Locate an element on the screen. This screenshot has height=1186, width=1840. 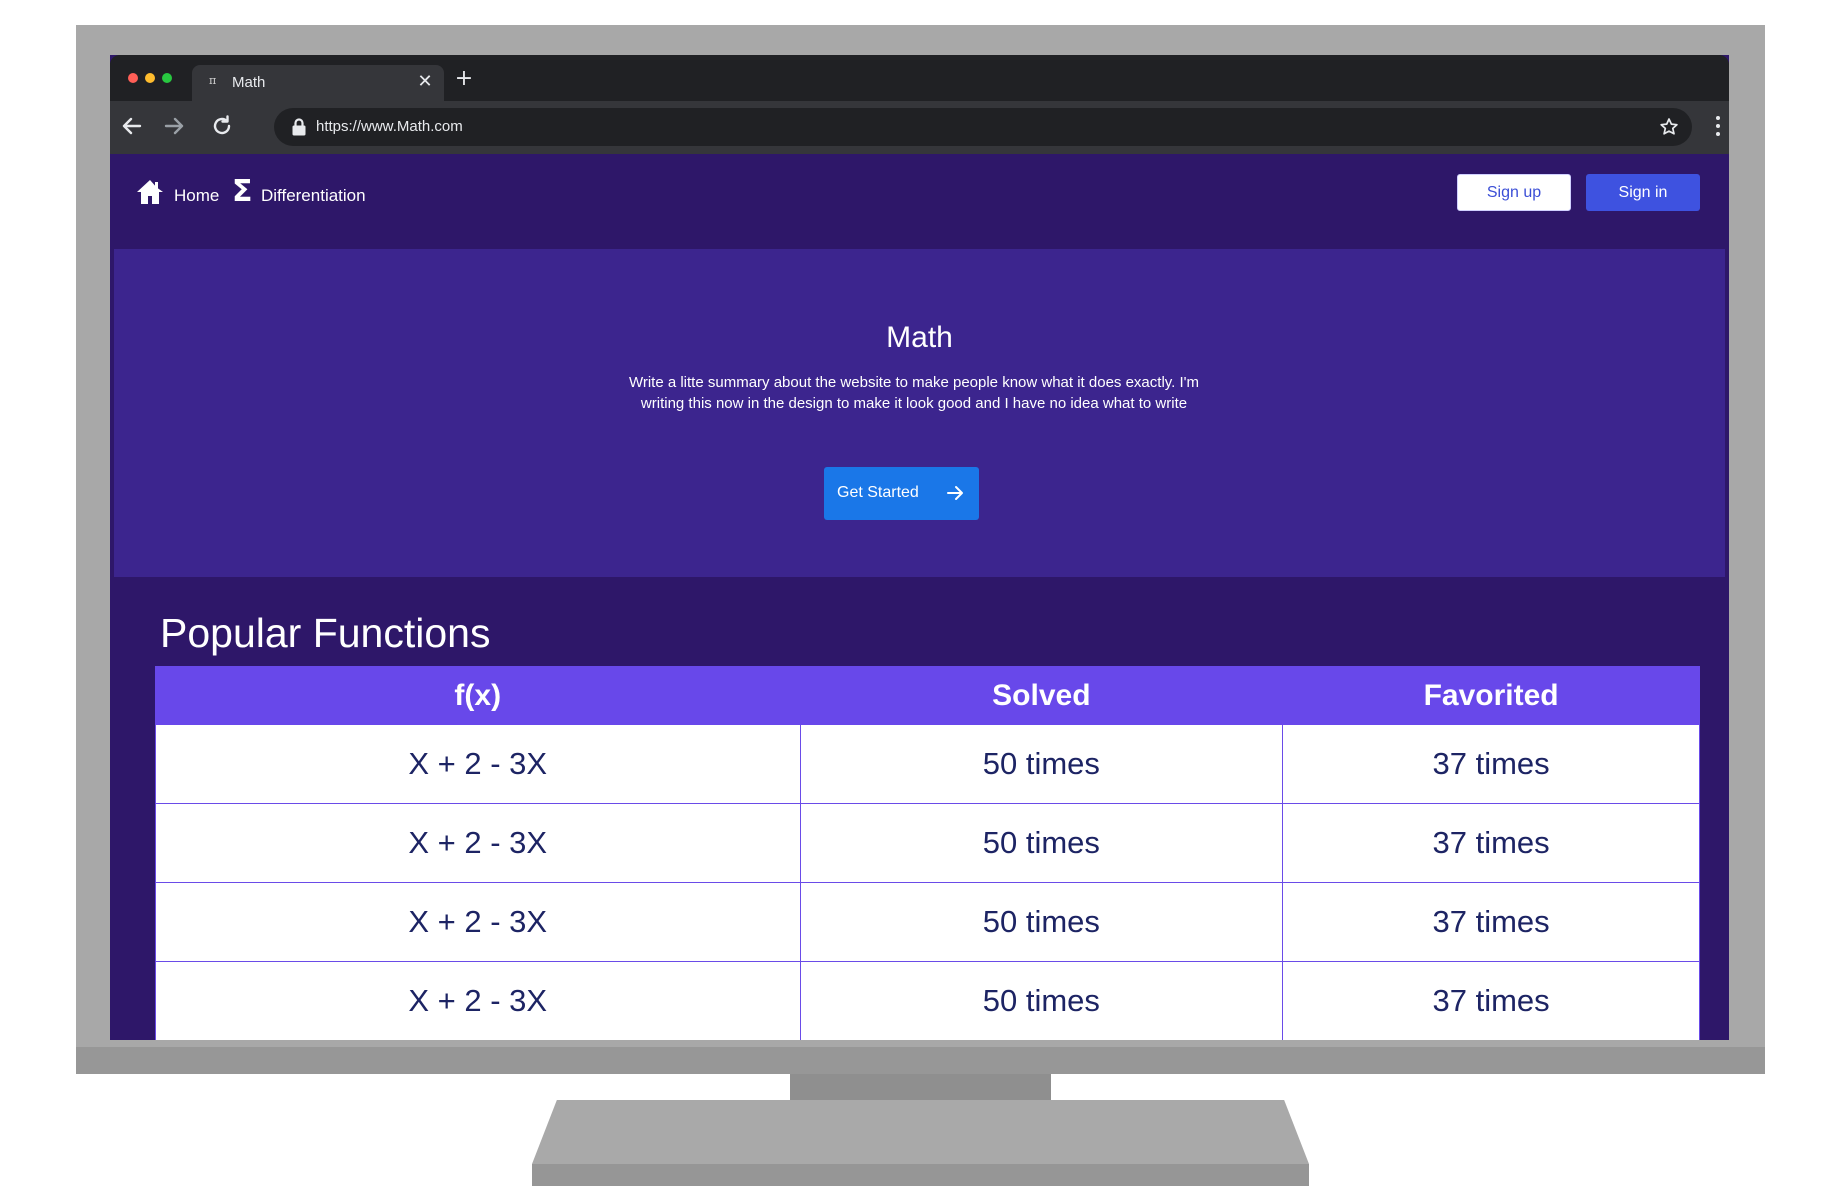
lock-icon is located at coordinates (299, 127).